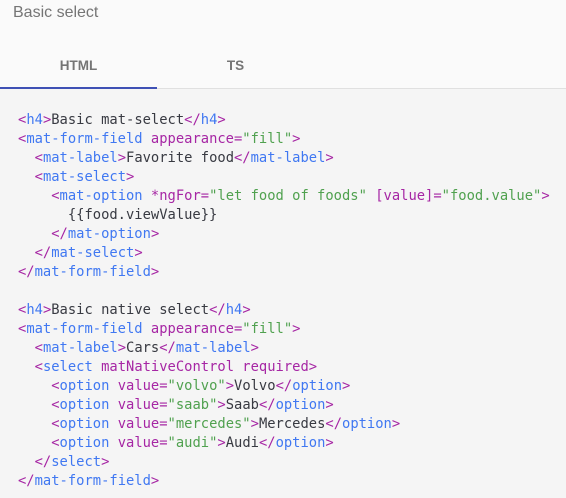 This screenshot has width=566, height=498. Describe the element at coordinates (192, 443) in the screenshot. I see `code-token: "audi"` at that location.